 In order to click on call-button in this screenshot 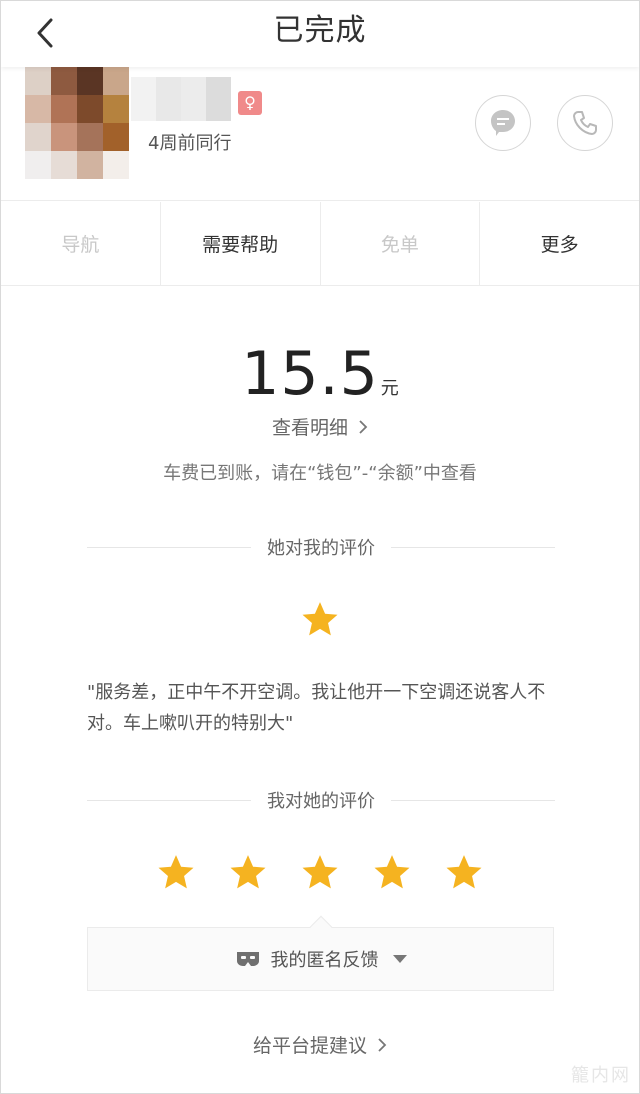, I will do `click(585, 123)`.